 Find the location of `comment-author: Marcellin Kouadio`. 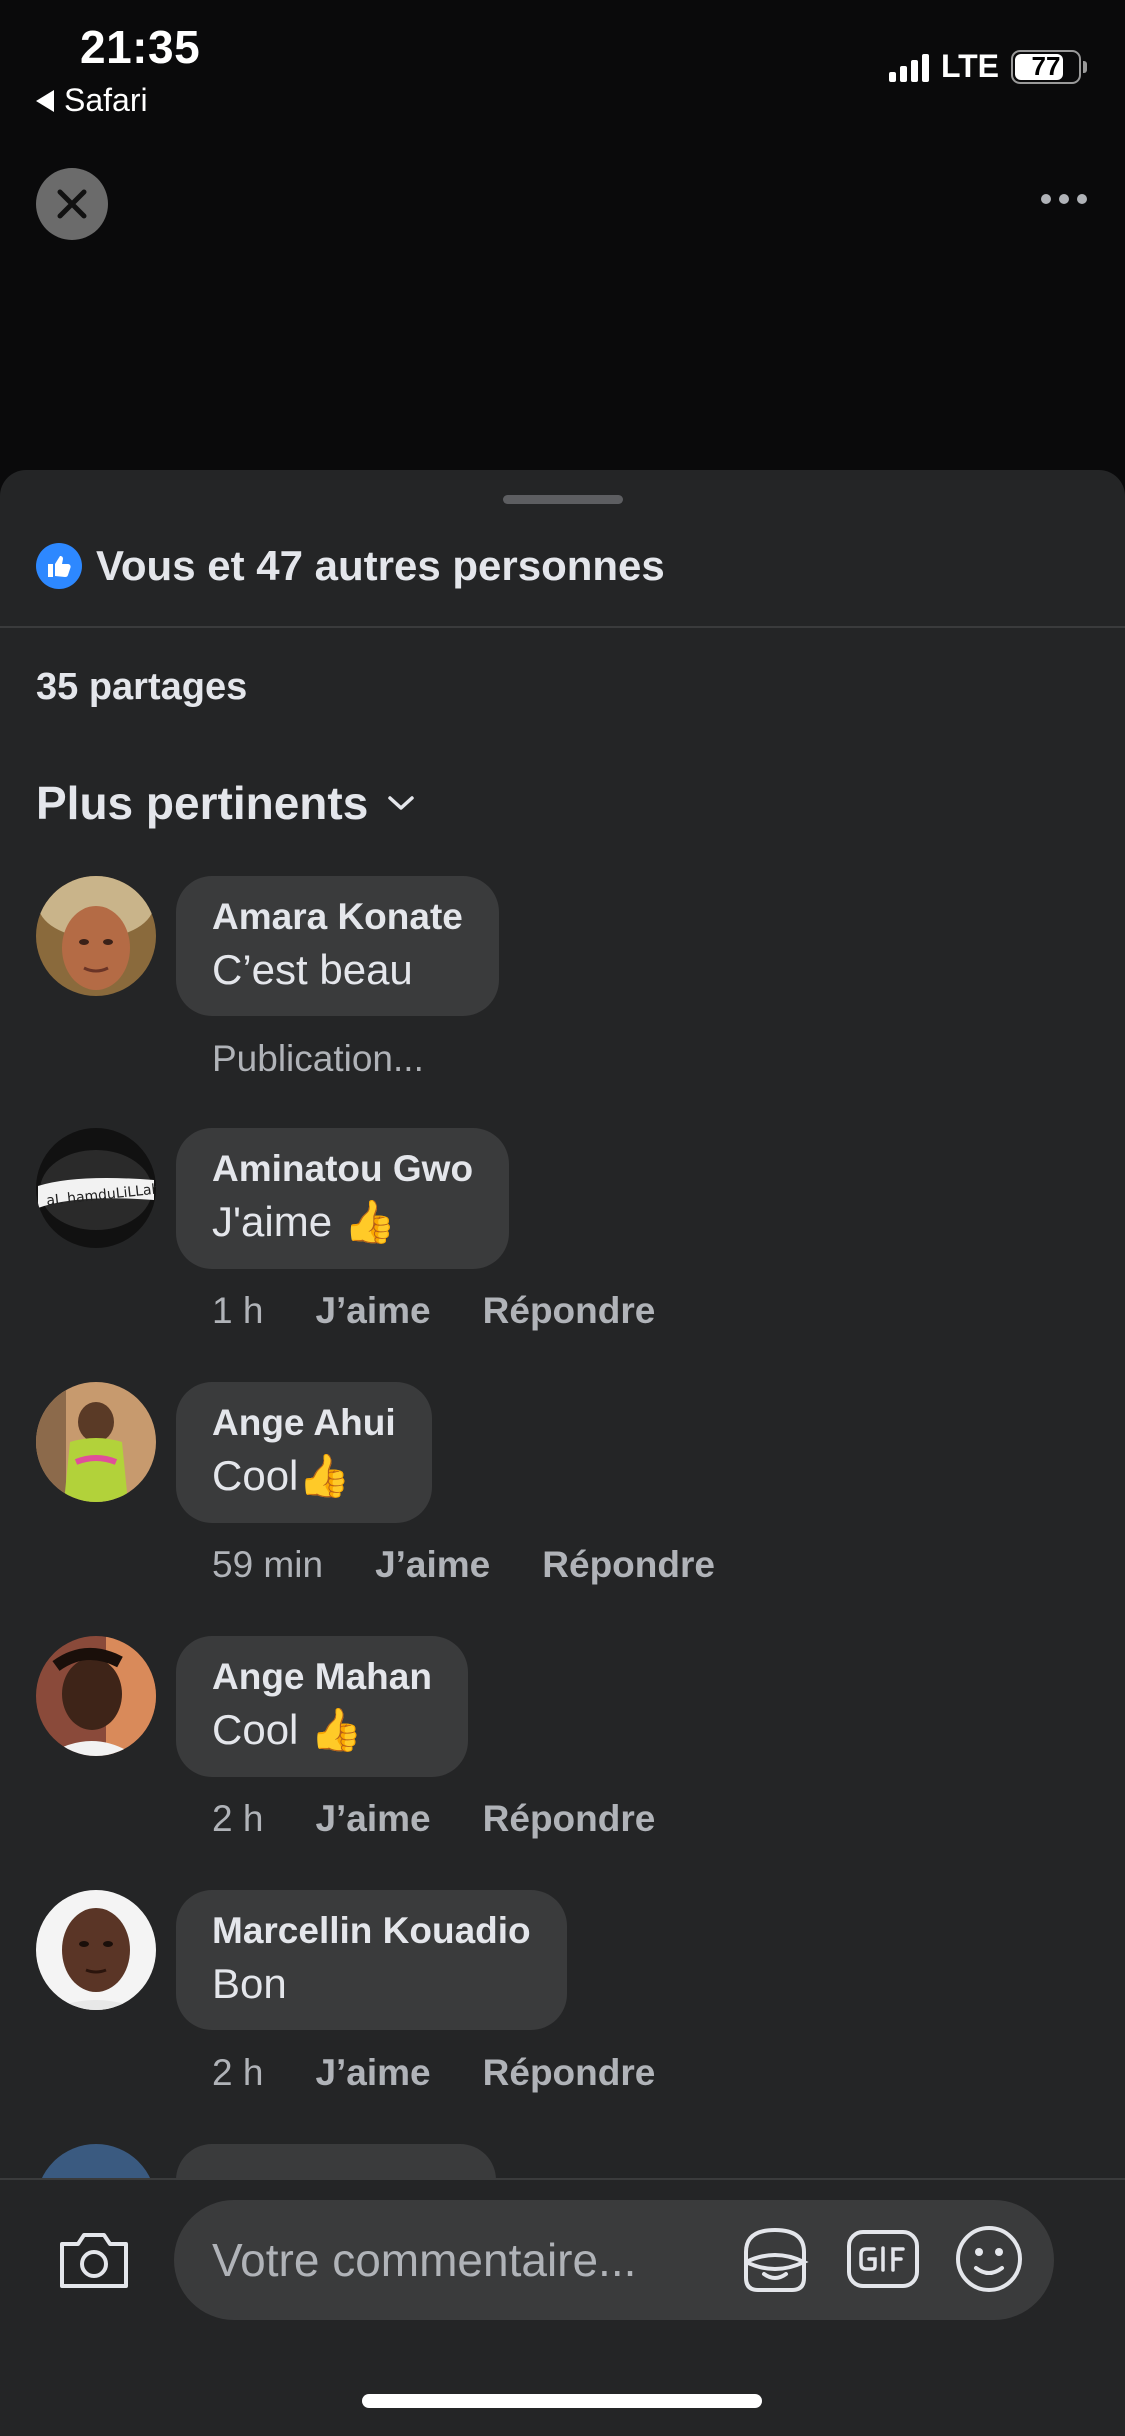

comment-author: Marcellin Kouadio is located at coordinates (371, 1931).